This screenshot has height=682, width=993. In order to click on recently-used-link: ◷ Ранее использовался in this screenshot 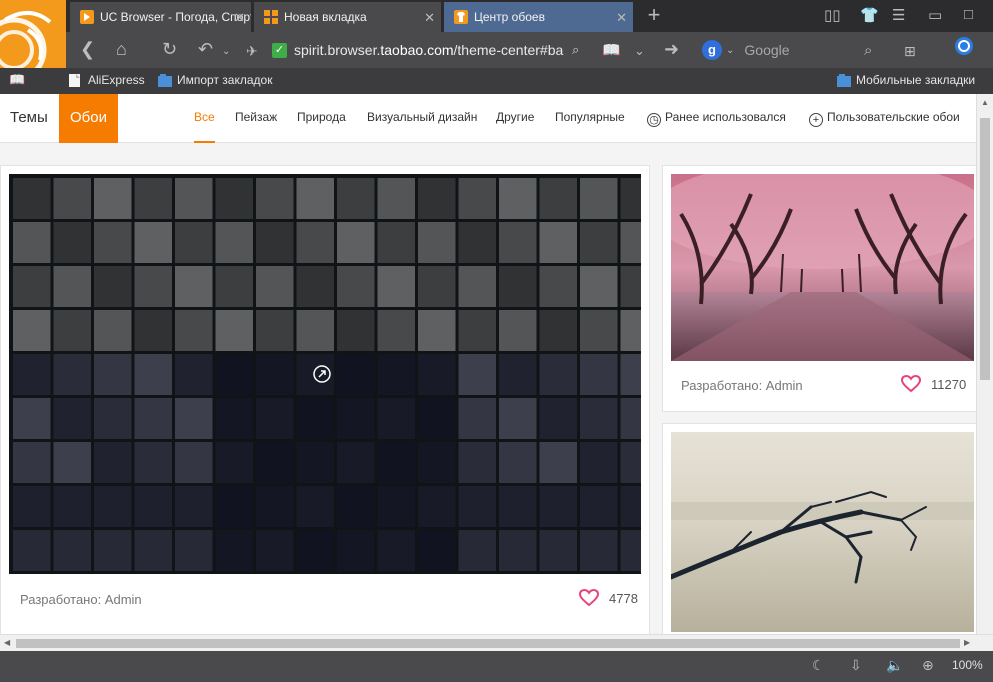, I will do `click(716, 118)`.